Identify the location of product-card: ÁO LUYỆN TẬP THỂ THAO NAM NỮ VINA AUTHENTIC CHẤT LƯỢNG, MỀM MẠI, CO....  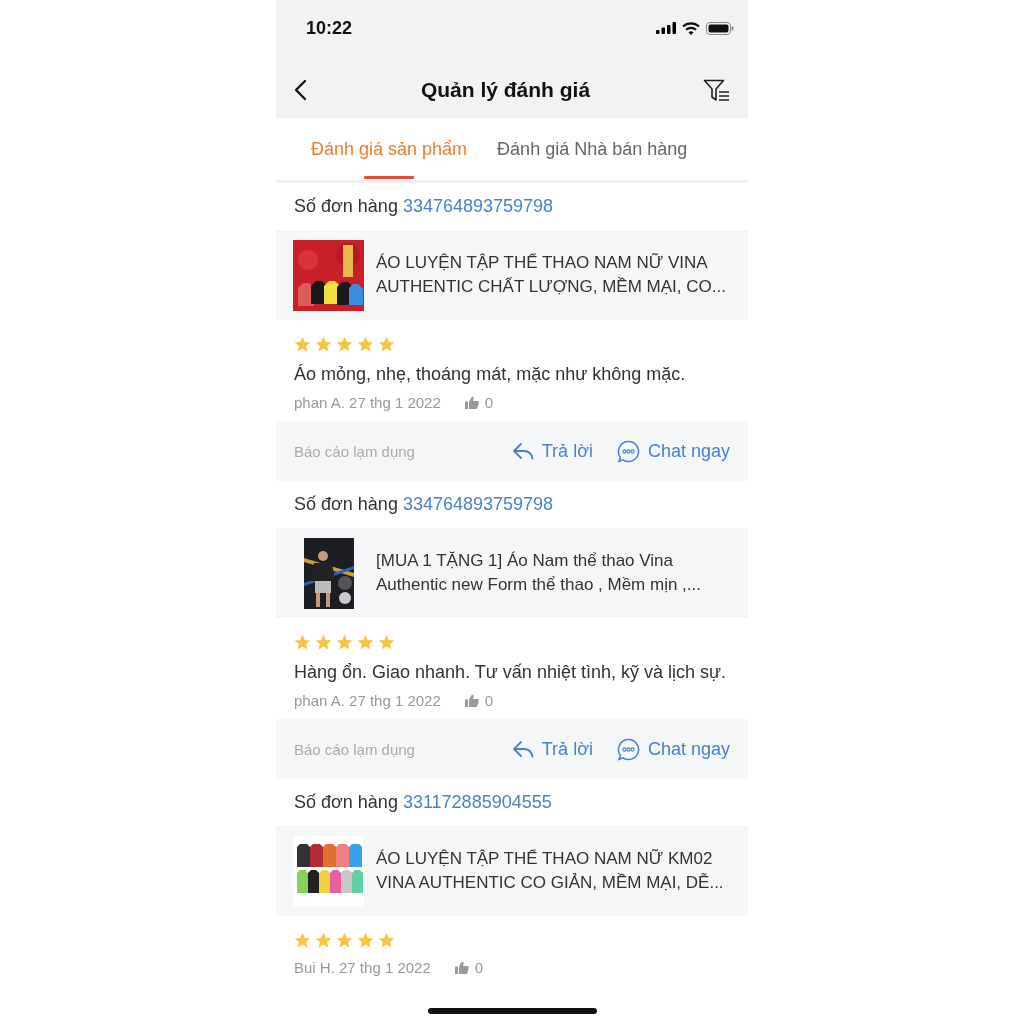
(512, 275).